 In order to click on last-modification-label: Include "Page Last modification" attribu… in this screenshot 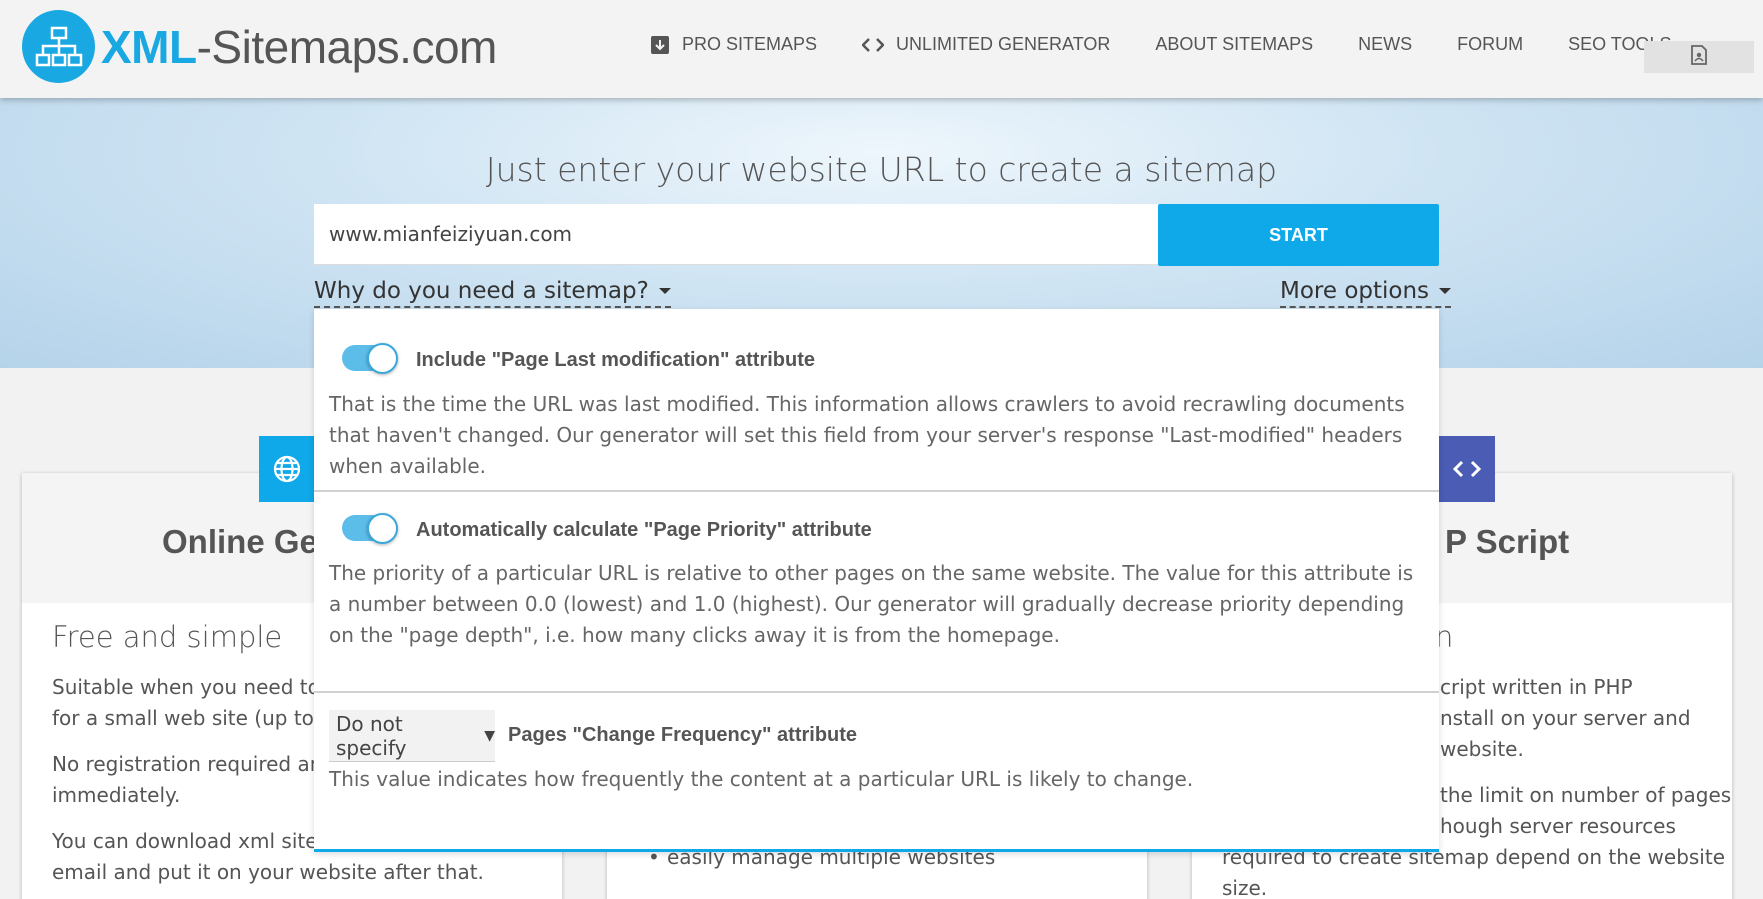, I will do `click(616, 360)`.